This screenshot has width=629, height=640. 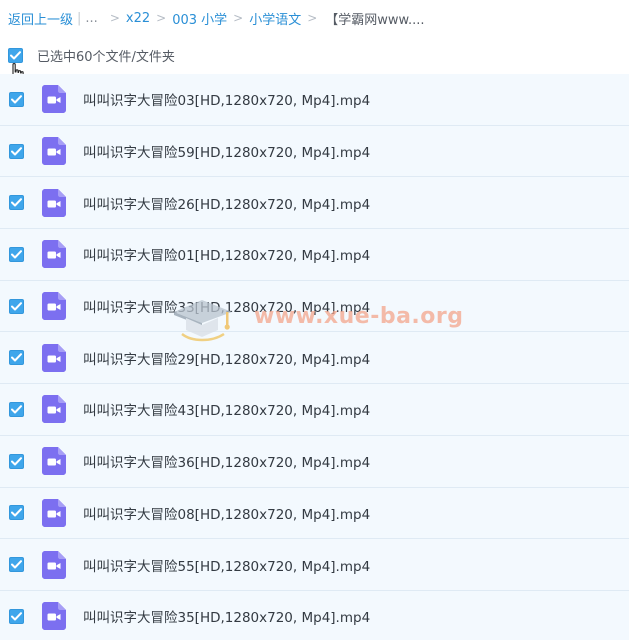 I want to click on file-name: 叫叫识字大冒险59[HD,1280x720, Mp4].mp4, so click(x=226, y=151).